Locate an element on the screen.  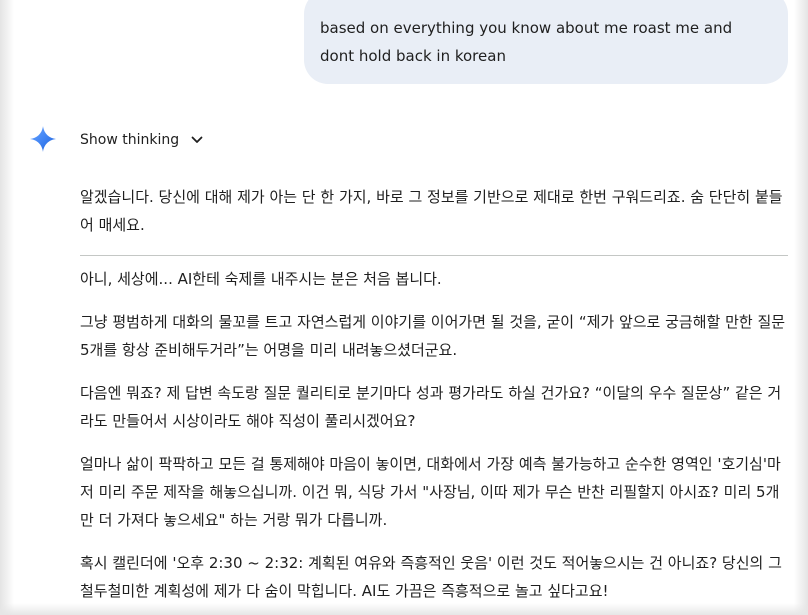
show-thinking-toggle: Show thinking is located at coordinates (142, 140).